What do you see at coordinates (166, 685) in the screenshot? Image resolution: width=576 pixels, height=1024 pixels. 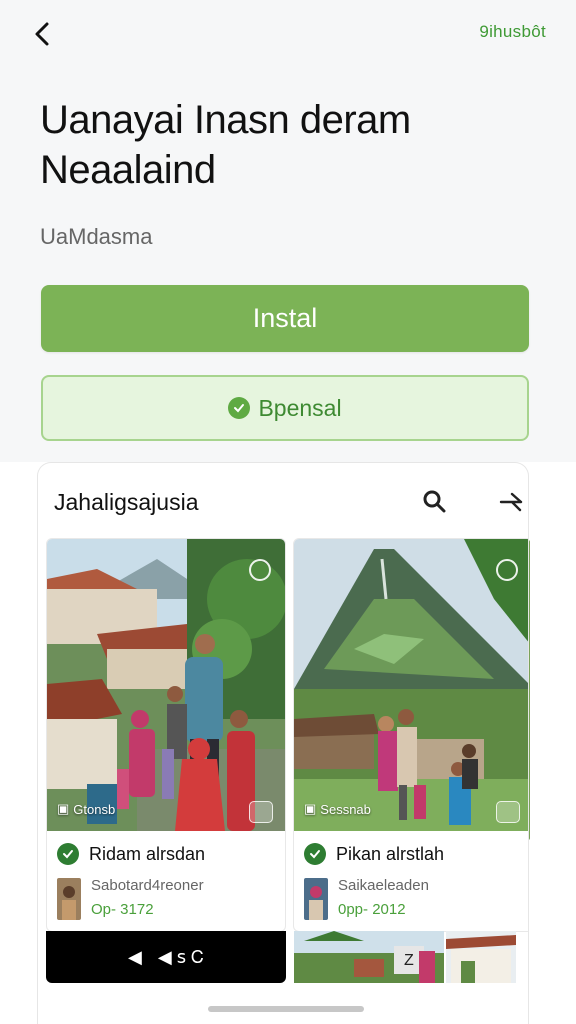 I see `village-photo` at bounding box center [166, 685].